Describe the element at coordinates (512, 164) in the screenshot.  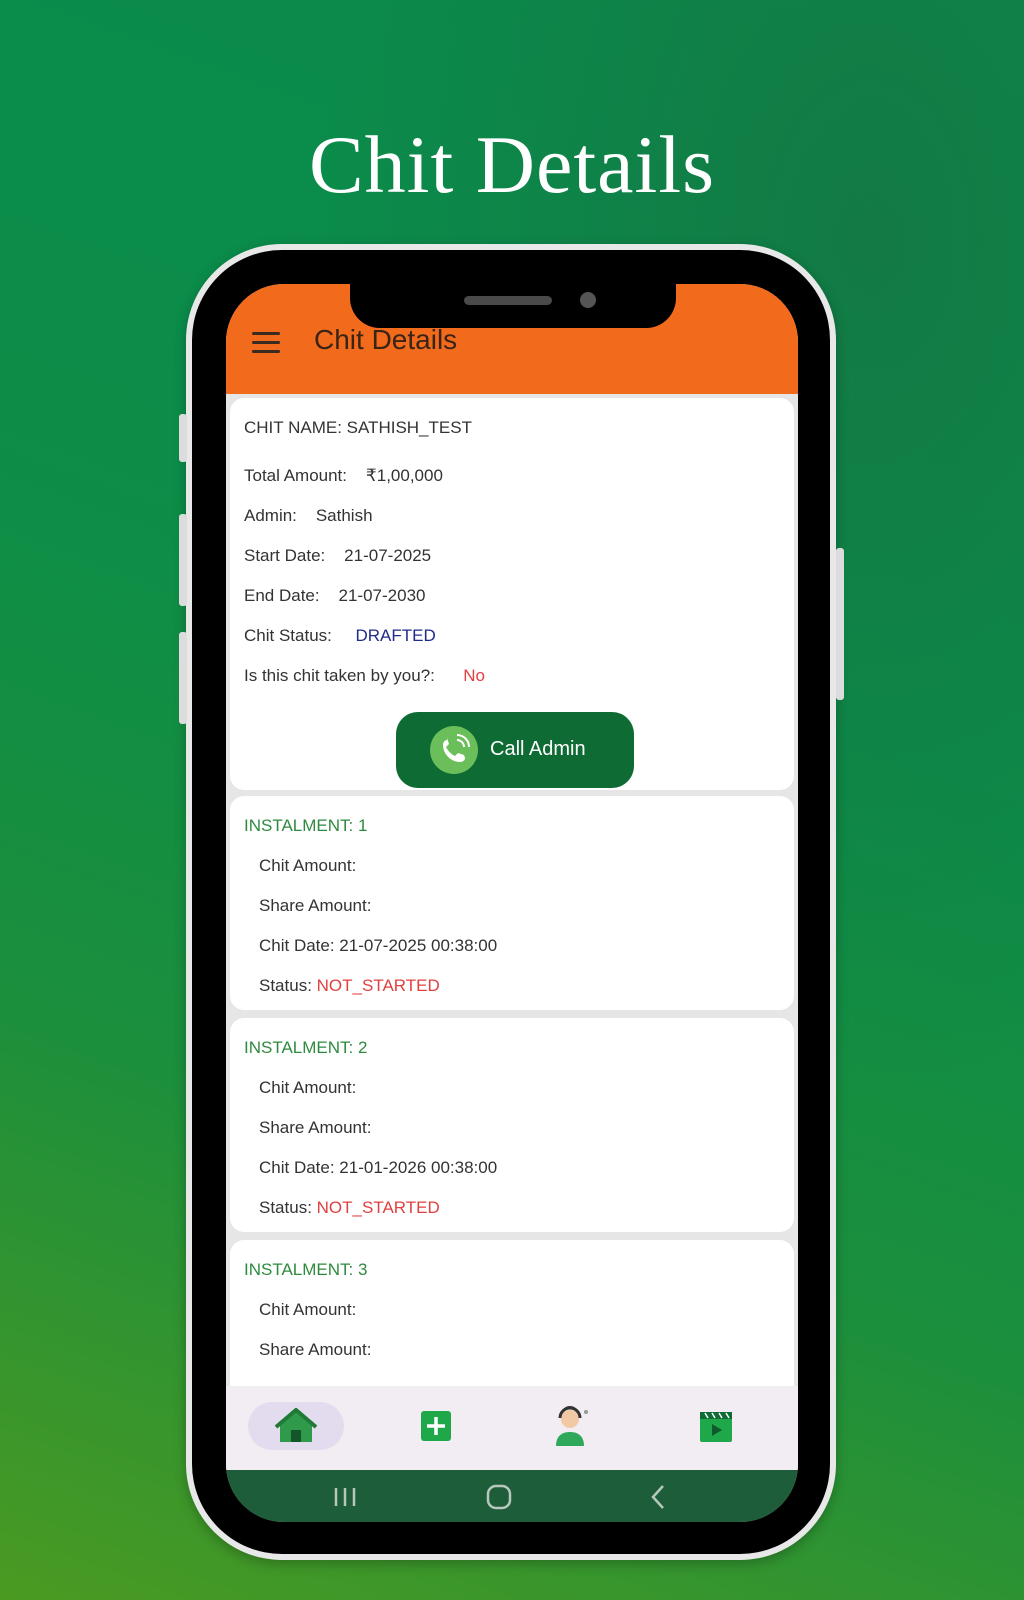
I see `promo-headline: Chit Details` at that location.